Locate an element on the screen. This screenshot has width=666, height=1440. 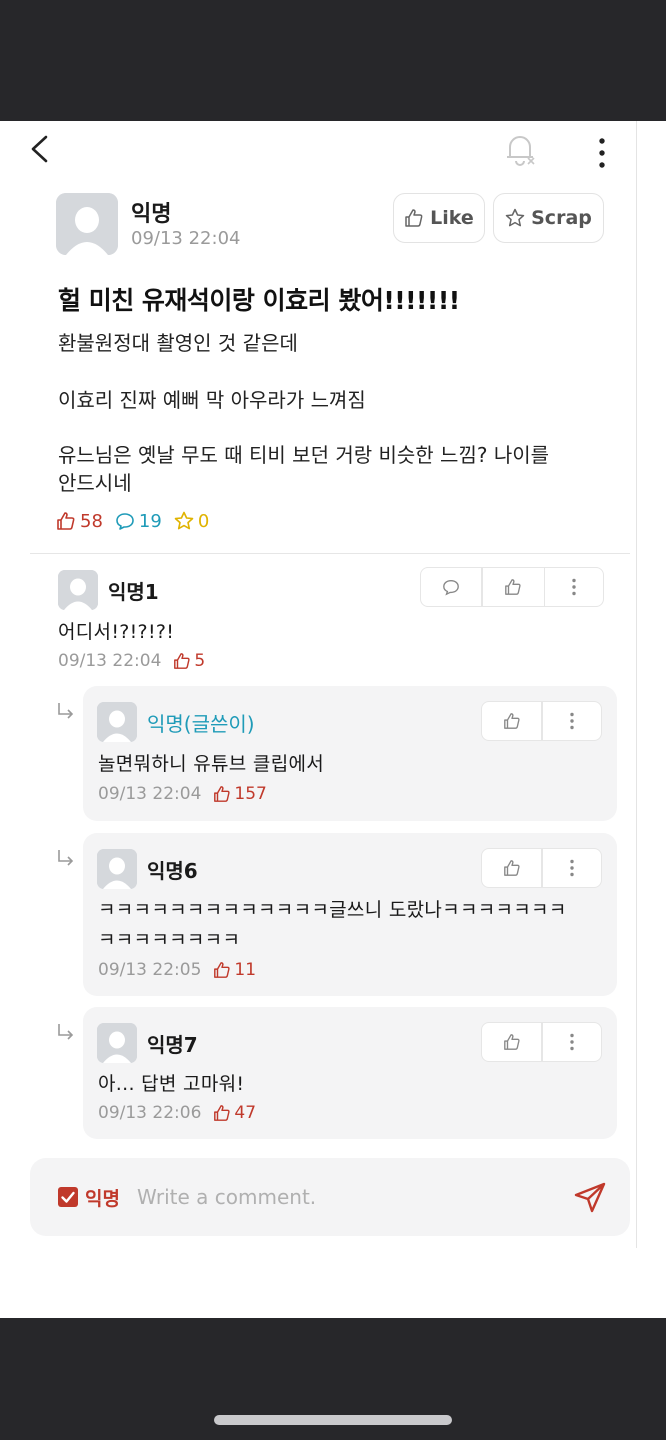
comment-like-button is located at coordinates (513, 587).